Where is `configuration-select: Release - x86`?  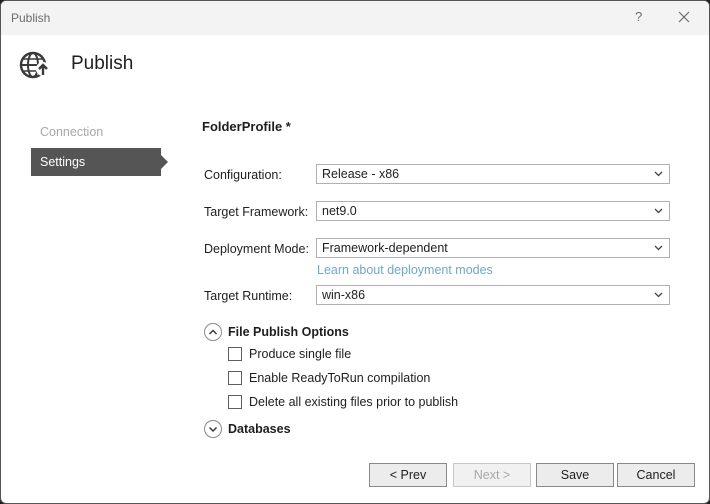
configuration-select: Release - x86 is located at coordinates (493, 174).